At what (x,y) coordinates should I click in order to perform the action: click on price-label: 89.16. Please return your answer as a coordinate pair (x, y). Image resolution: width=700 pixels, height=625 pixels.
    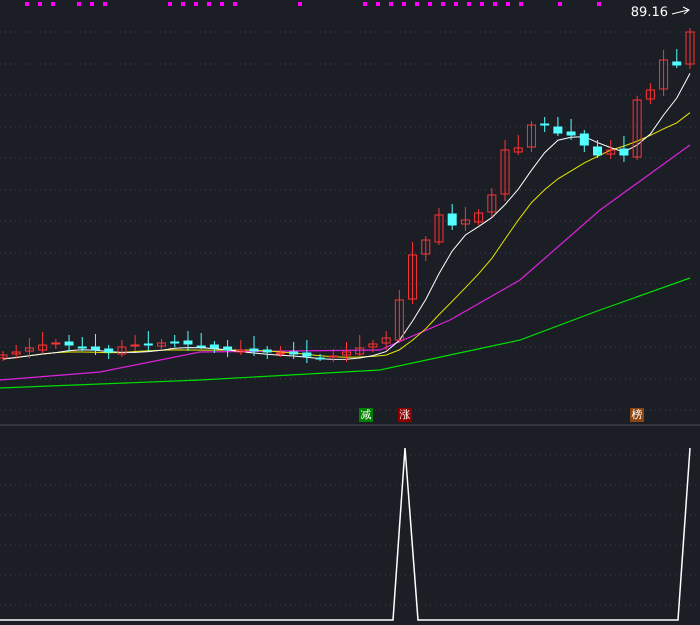
    Looking at the image, I should click on (649, 12).